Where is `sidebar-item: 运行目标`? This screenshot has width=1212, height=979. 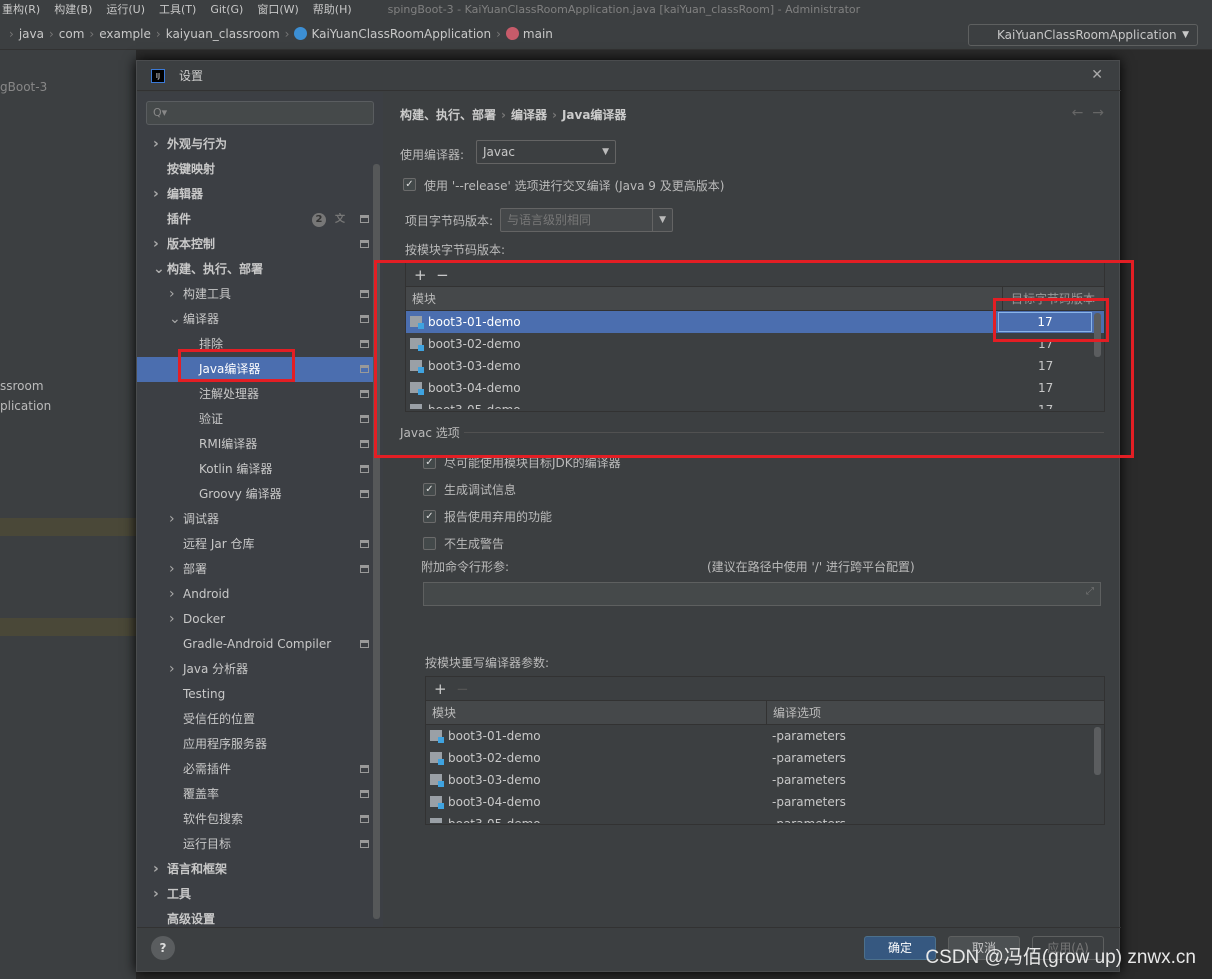
sidebar-item: 运行目标 is located at coordinates (256, 844).